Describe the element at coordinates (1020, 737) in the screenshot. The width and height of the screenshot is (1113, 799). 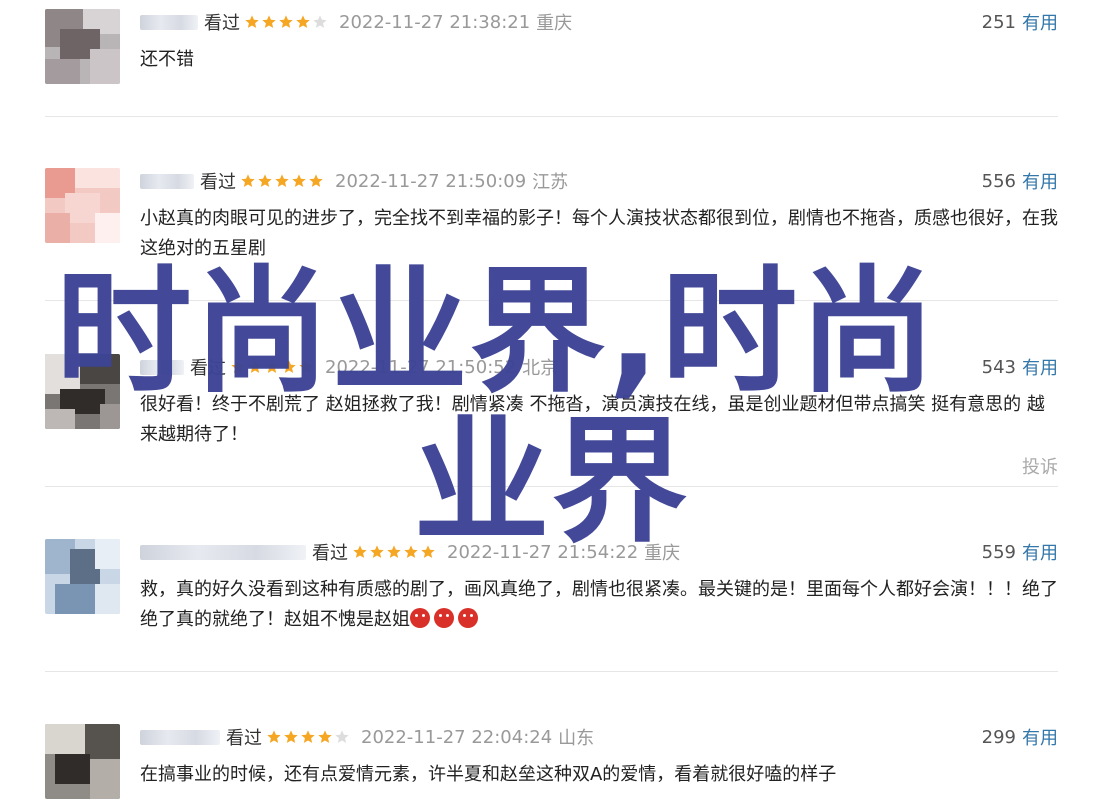
I see `vote-area: 299 有用` at that location.